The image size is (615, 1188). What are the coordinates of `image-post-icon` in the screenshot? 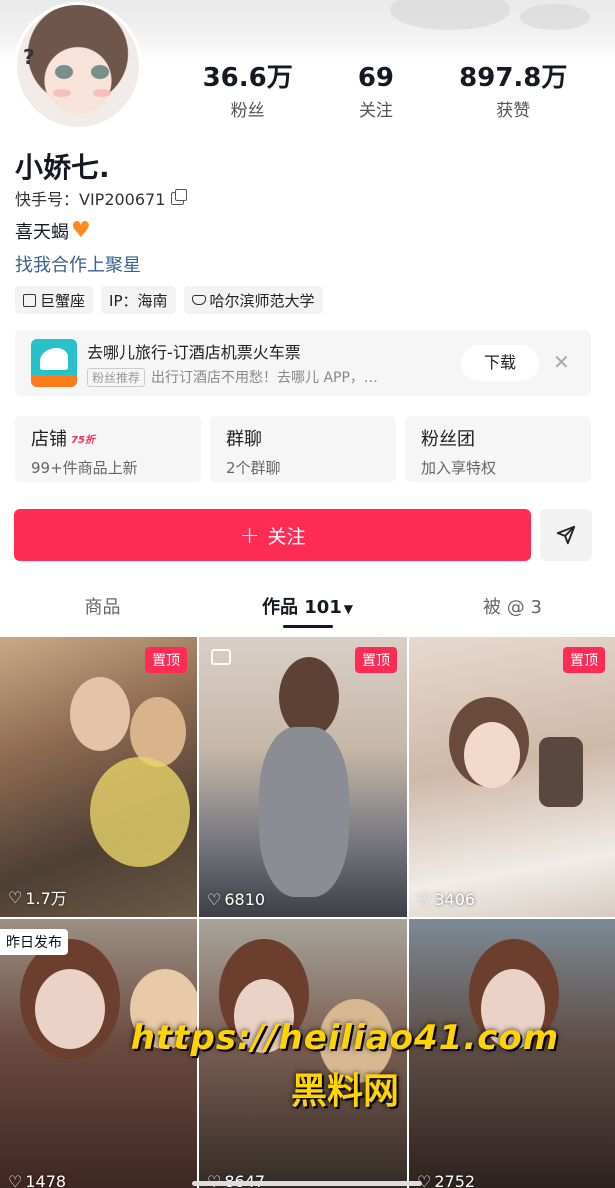 It's located at (221, 657).